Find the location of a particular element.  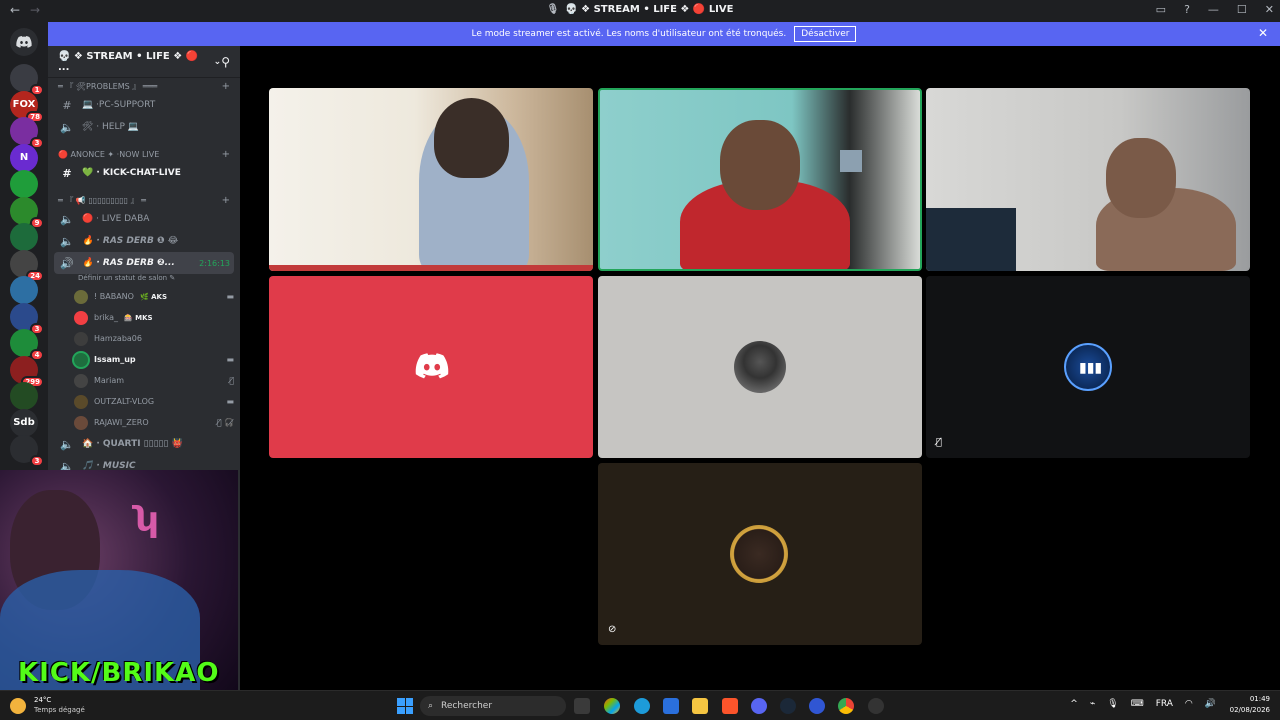

copilot-icon is located at coordinates (612, 706).